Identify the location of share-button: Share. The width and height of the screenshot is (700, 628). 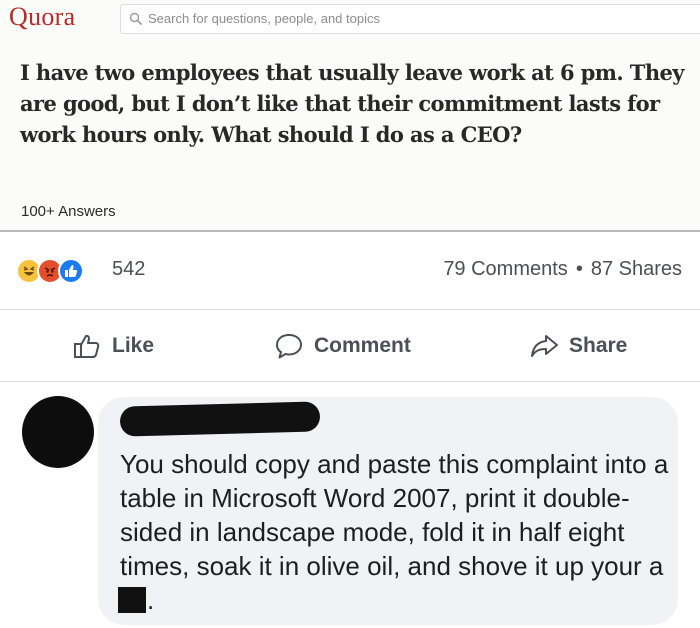
(578, 346).